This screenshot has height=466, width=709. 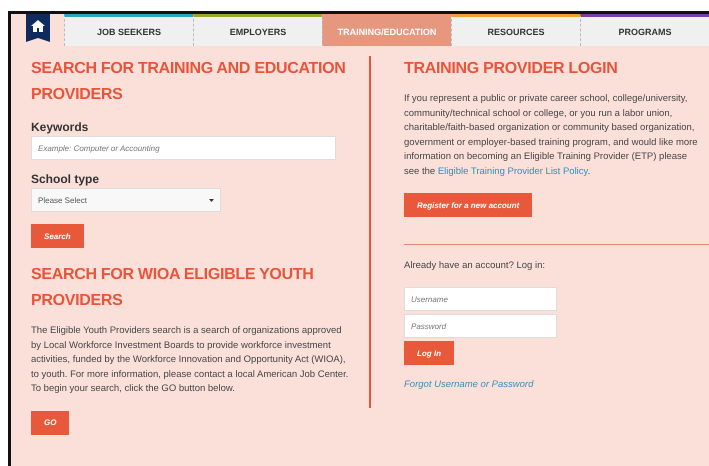 What do you see at coordinates (211, 200) in the screenshot?
I see `caret-icon` at bounding box center [211, 200].